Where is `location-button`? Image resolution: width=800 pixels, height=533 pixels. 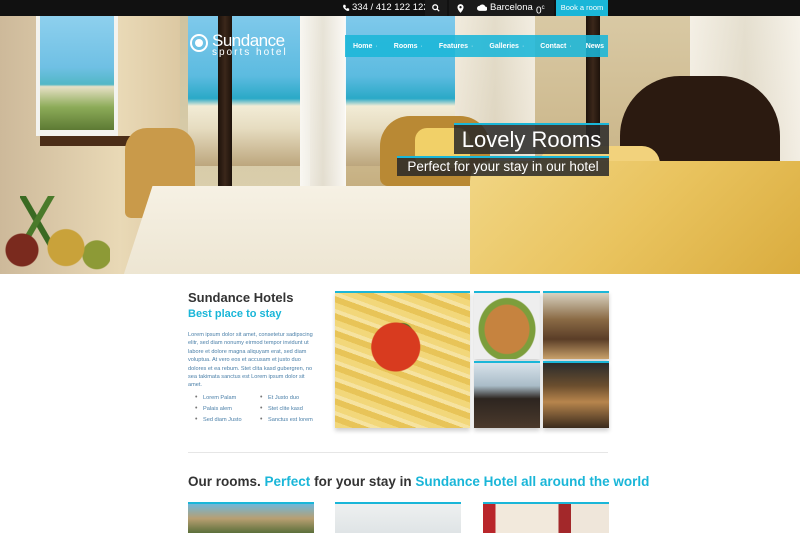 location-button is located at coordinates (460, 8).